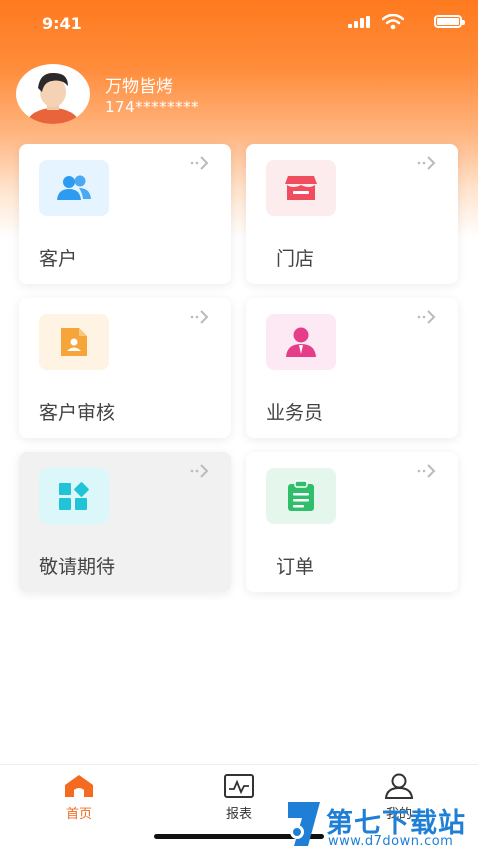 The image size is (478, 851). Describe the element at coordinates (399, 786) in the screenshot. I see `user-icon` at that location.